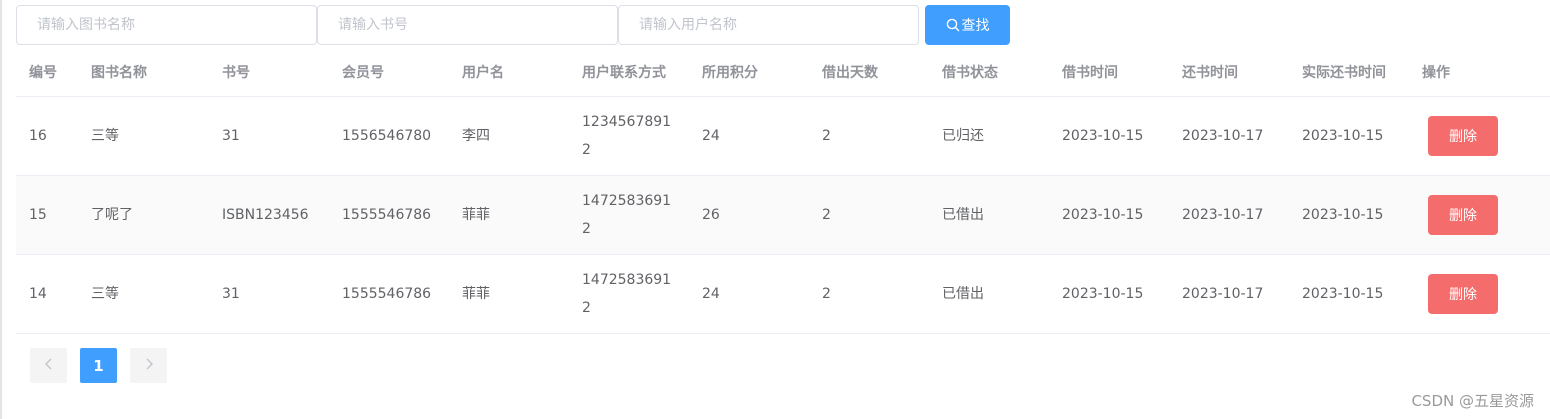 Image resolution: width=1550 pixels, height=419 pixels. Describe the element at coordinates (850, 72) in the screenshot. I see `header-days: 借出天数` at that location.